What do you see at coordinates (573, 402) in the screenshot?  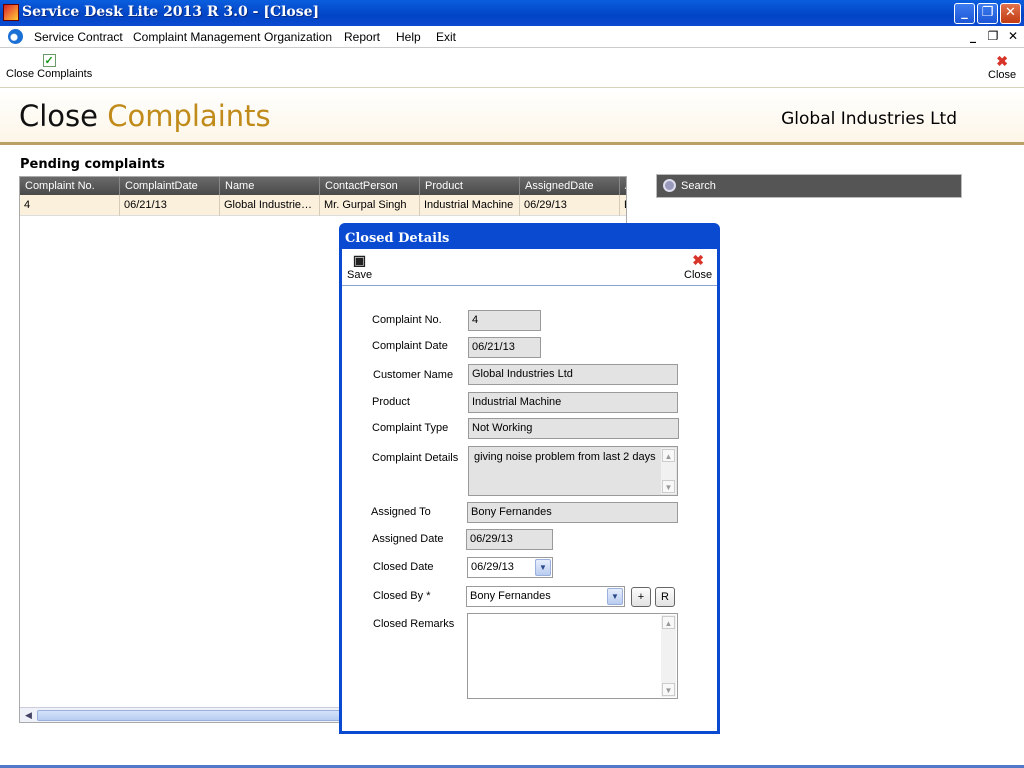 I see `product-field: Industrial Machine` at bounding box center [573, 402].